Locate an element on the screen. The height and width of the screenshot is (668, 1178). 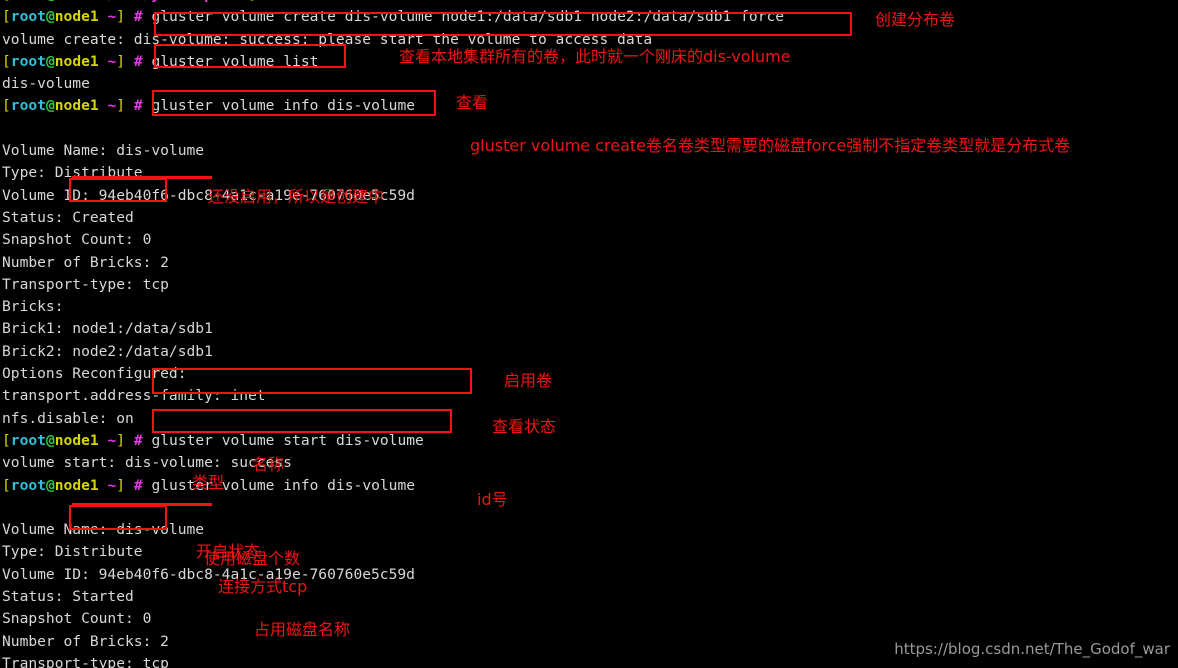
terminal-output-line: Status: Created is located at coordinates (589, 218).